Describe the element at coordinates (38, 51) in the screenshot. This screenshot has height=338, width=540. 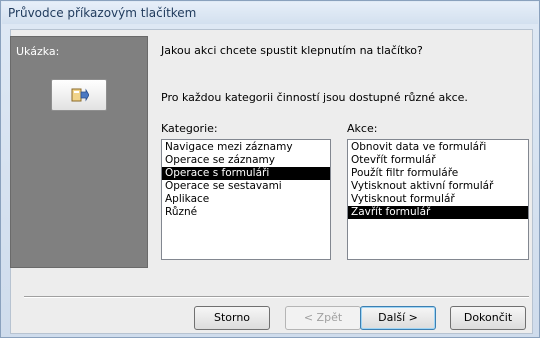
I see `preview-label: Ukázka:` at that location.